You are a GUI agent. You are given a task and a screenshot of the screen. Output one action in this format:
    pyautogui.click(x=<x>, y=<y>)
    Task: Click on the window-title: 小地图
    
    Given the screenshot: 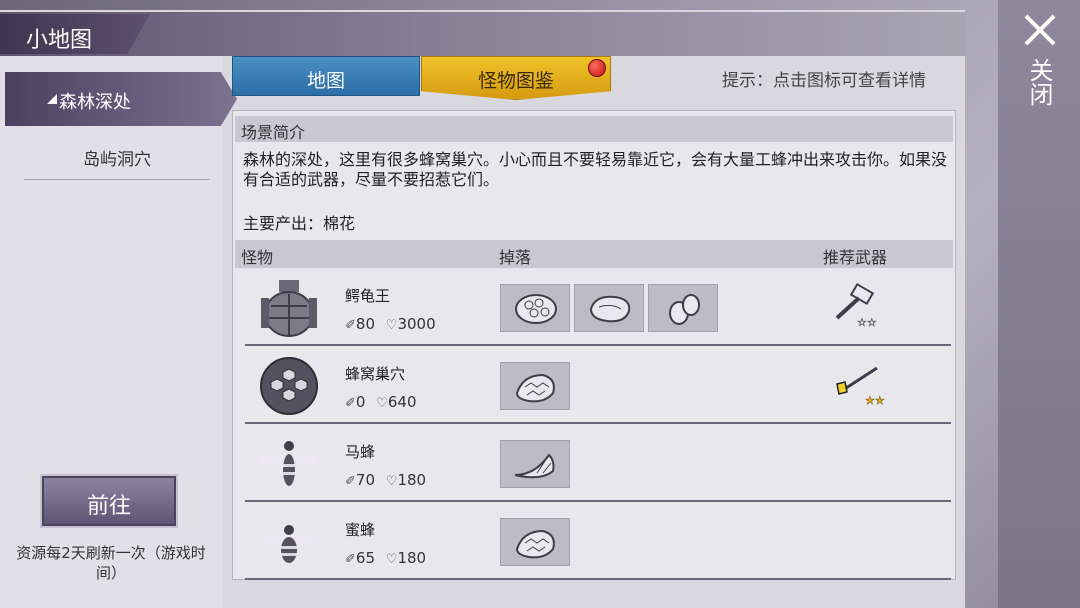 What is the action you would take?
    pyautogui.click(x=75, y=34)
    